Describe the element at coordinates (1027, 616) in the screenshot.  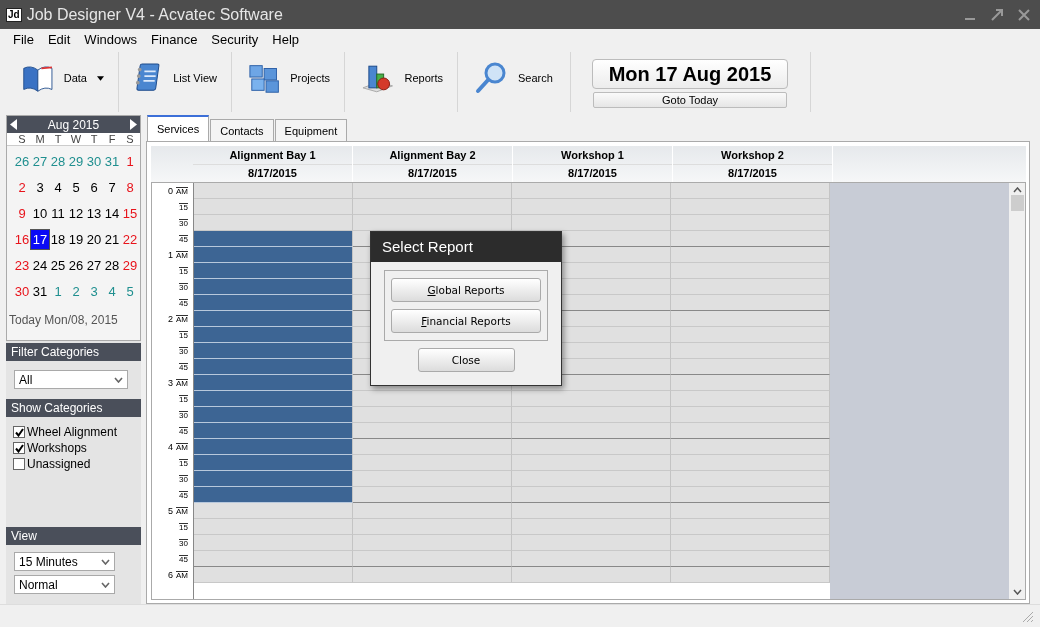
I see `resize-grip-icon` at that location.